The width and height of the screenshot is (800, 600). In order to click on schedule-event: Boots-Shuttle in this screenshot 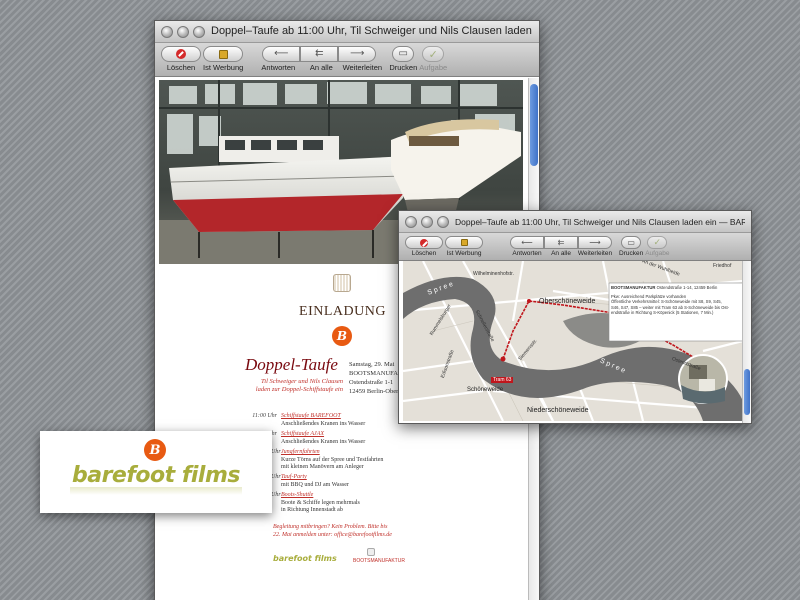, I will do `click(297, 495)`.